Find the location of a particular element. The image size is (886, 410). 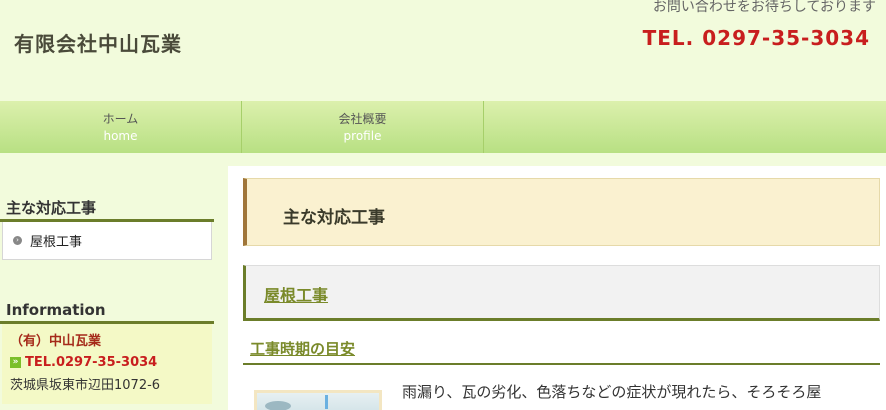

nav-item-label: 会社概要 is located at coordinates (362, 119).